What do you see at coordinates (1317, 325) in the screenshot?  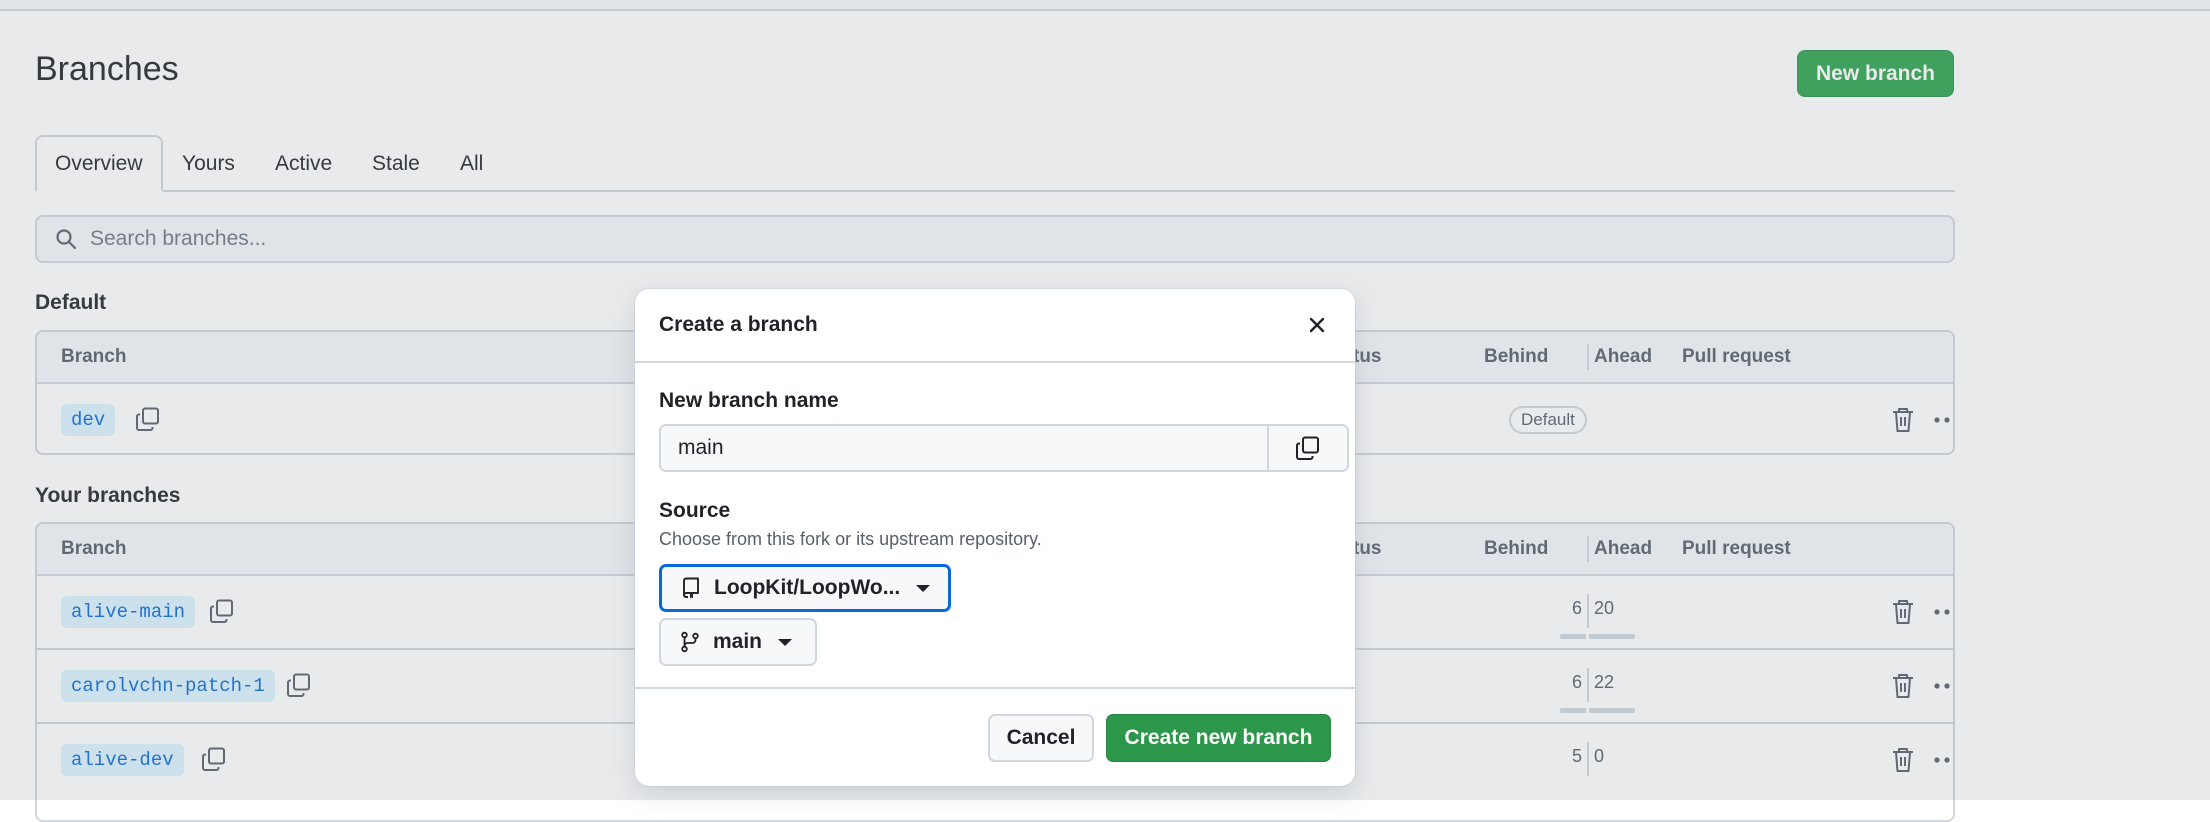 I see `close-icon` at bounding box center [1317, 325].